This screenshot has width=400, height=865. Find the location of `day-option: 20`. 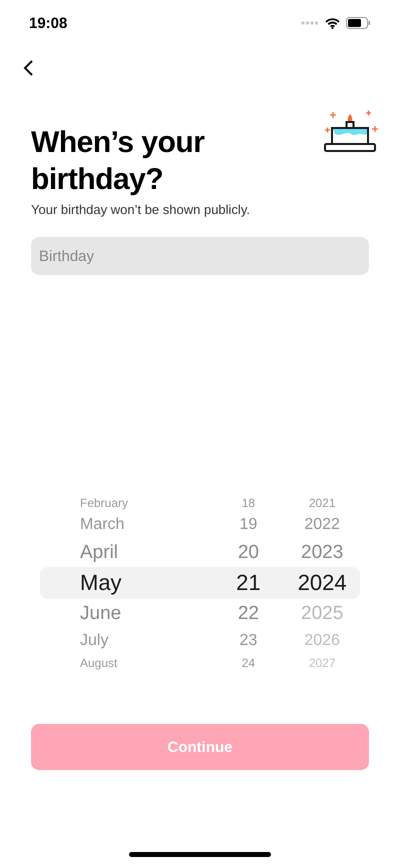

day-option: 20 is located at coordinates (248, 553).